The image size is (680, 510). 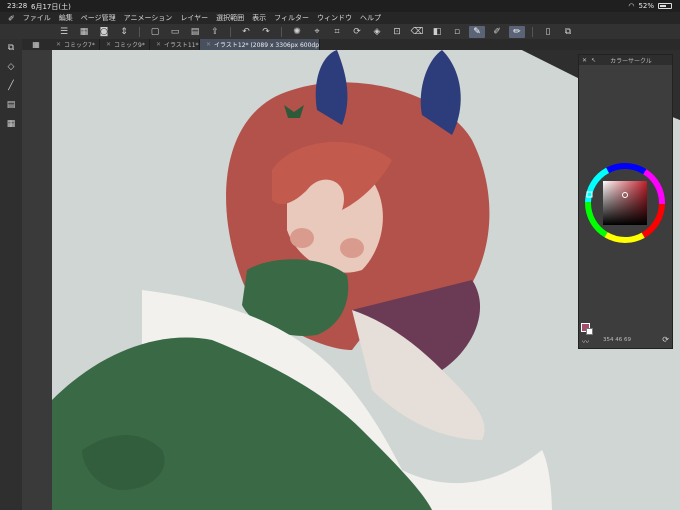 What do you see at coordinates (625, 335) in the screenshot?
I see `panel-footer: 〰 354 46 69 ⟳` at bounding box center [625, 335].